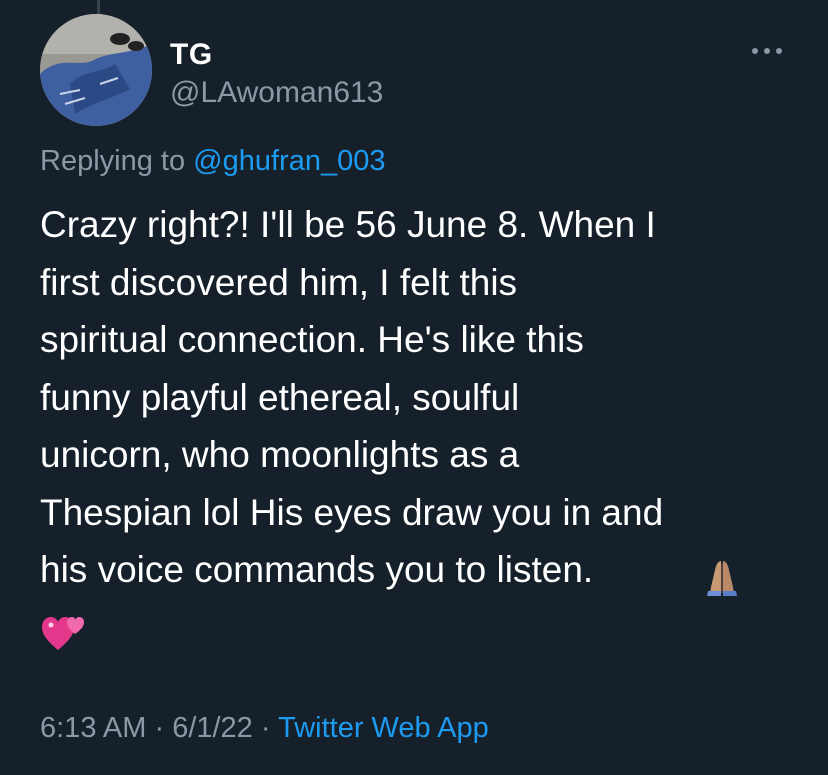 This screenshot has height=775, width=828. I want to click on more-options-button, so click(769, 51).